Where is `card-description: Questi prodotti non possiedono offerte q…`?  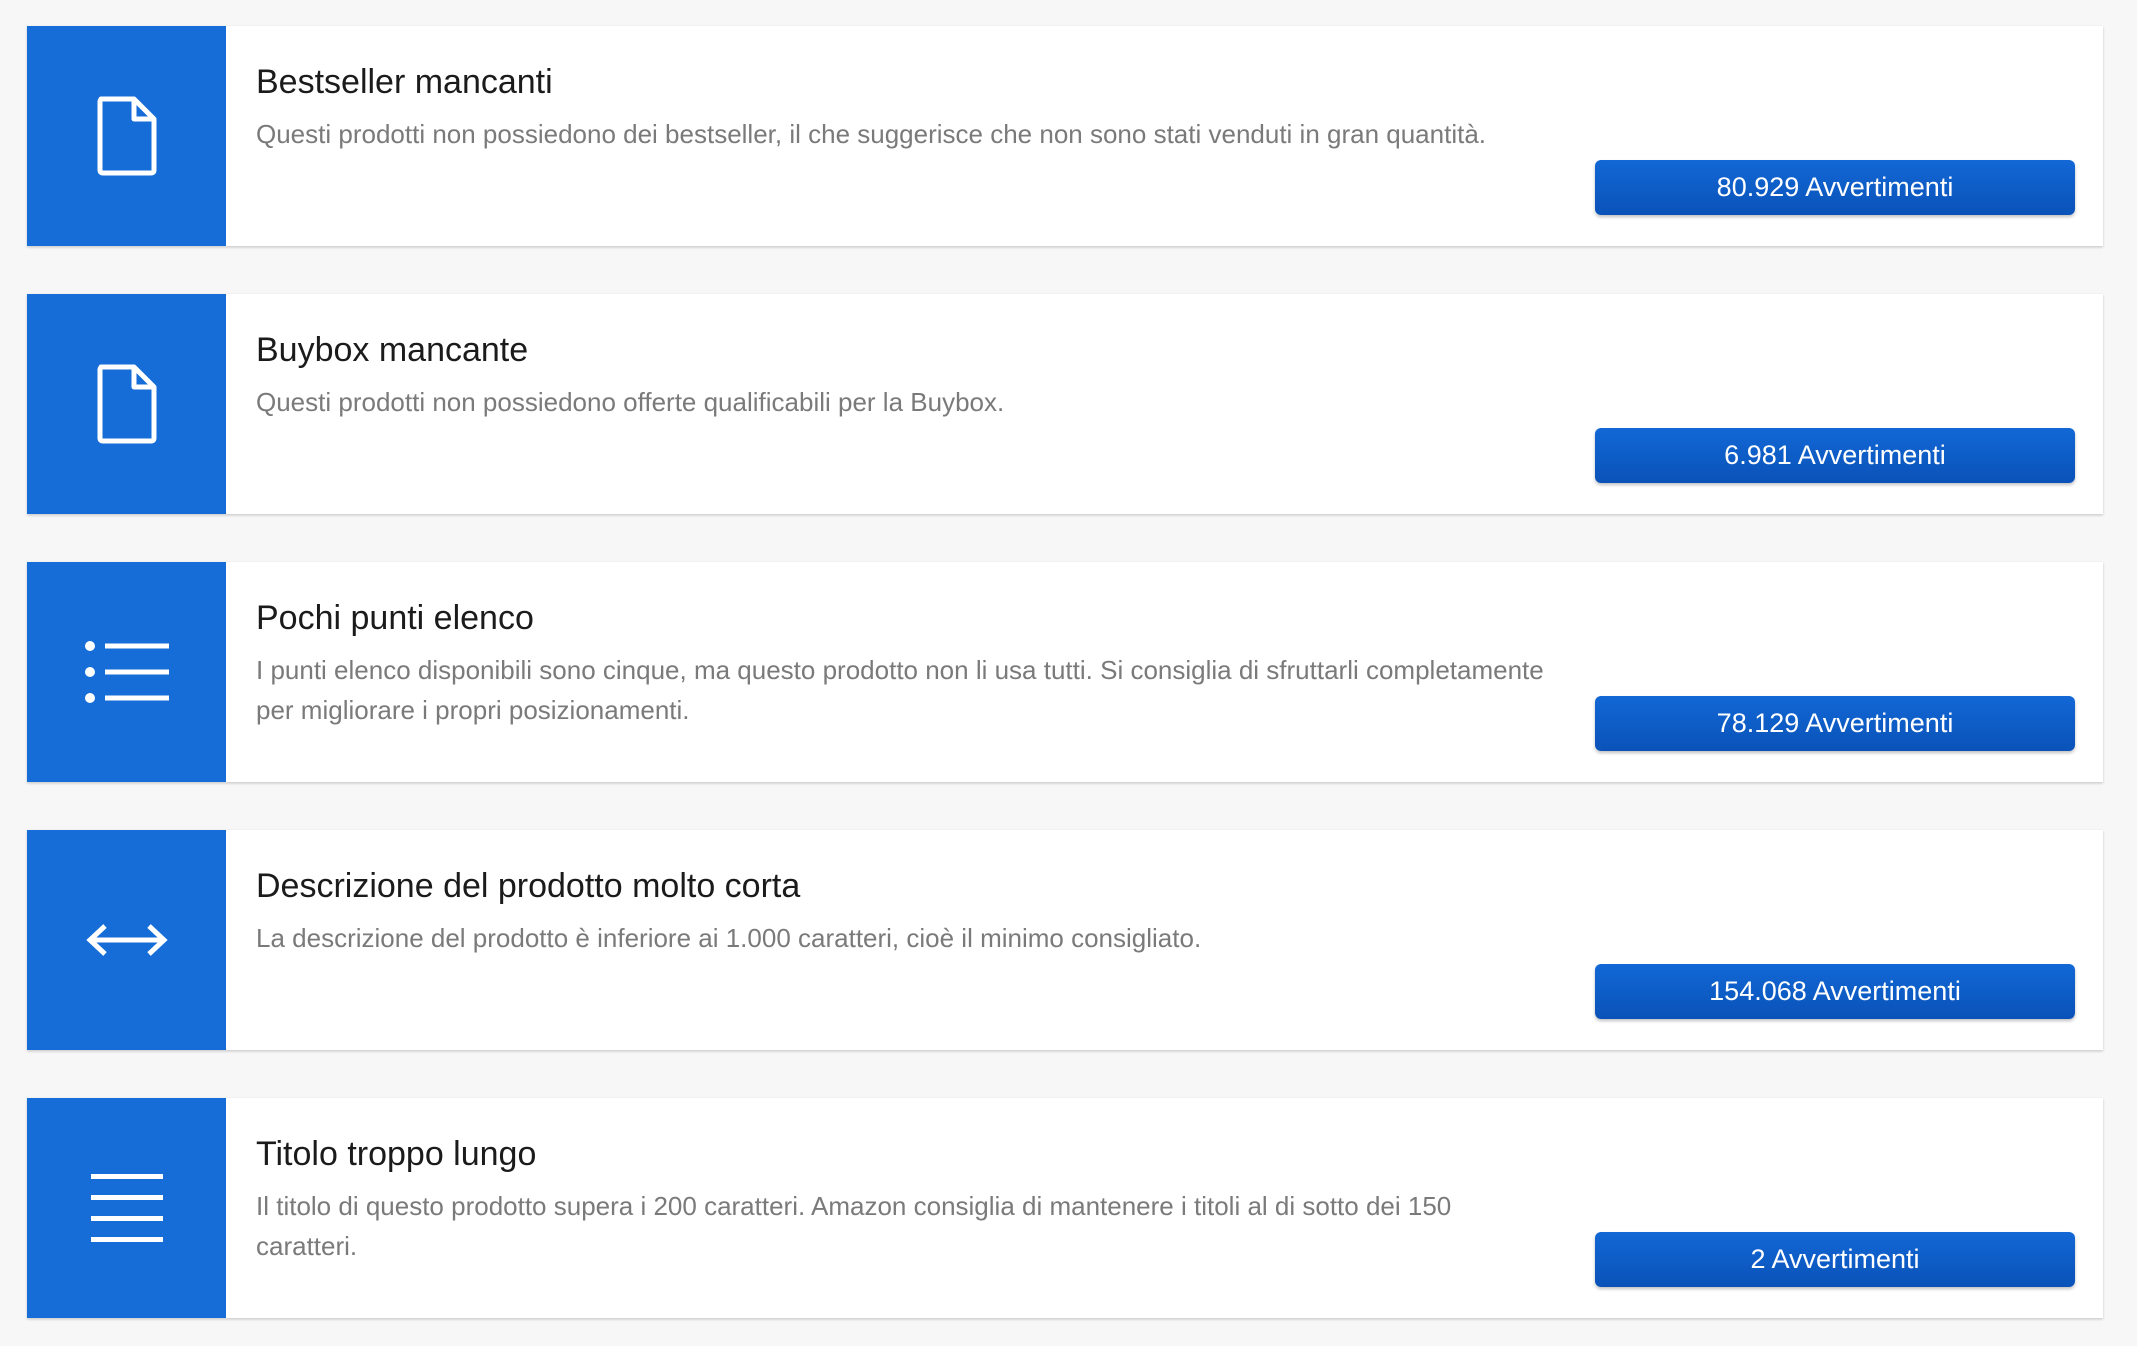 card-description: Questi prodotti non possiedono offerte q… is located at coordinates (630, 402).